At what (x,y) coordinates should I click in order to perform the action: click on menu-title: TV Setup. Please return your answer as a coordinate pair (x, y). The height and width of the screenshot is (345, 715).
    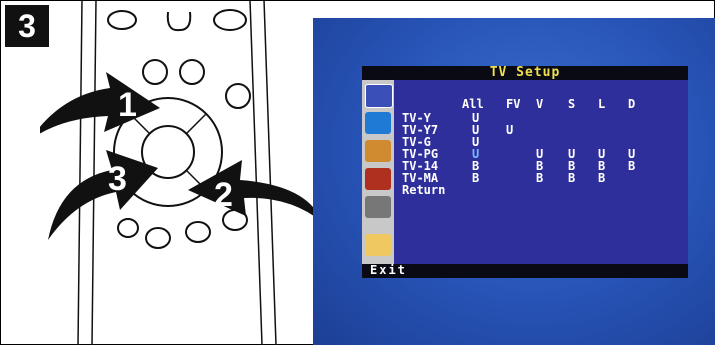
    Looking at the image, I should click on (525, 72).